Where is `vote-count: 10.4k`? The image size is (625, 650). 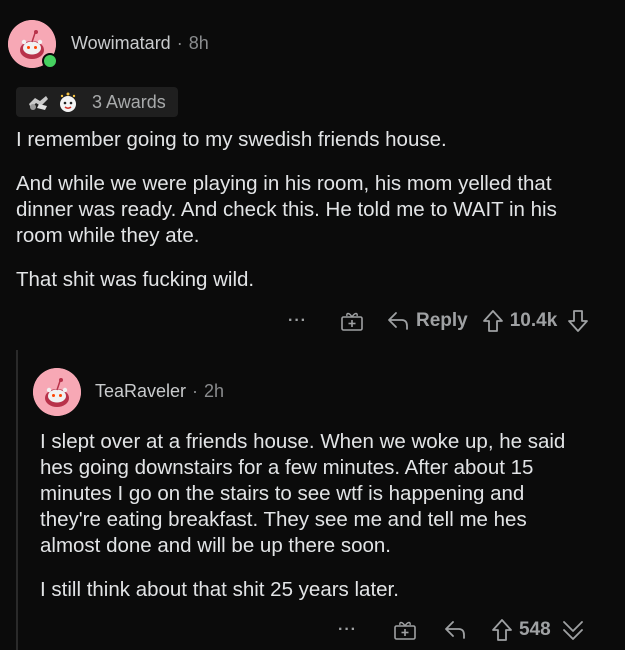 vote-count: 10.4k is located at coordinates (533, 320).